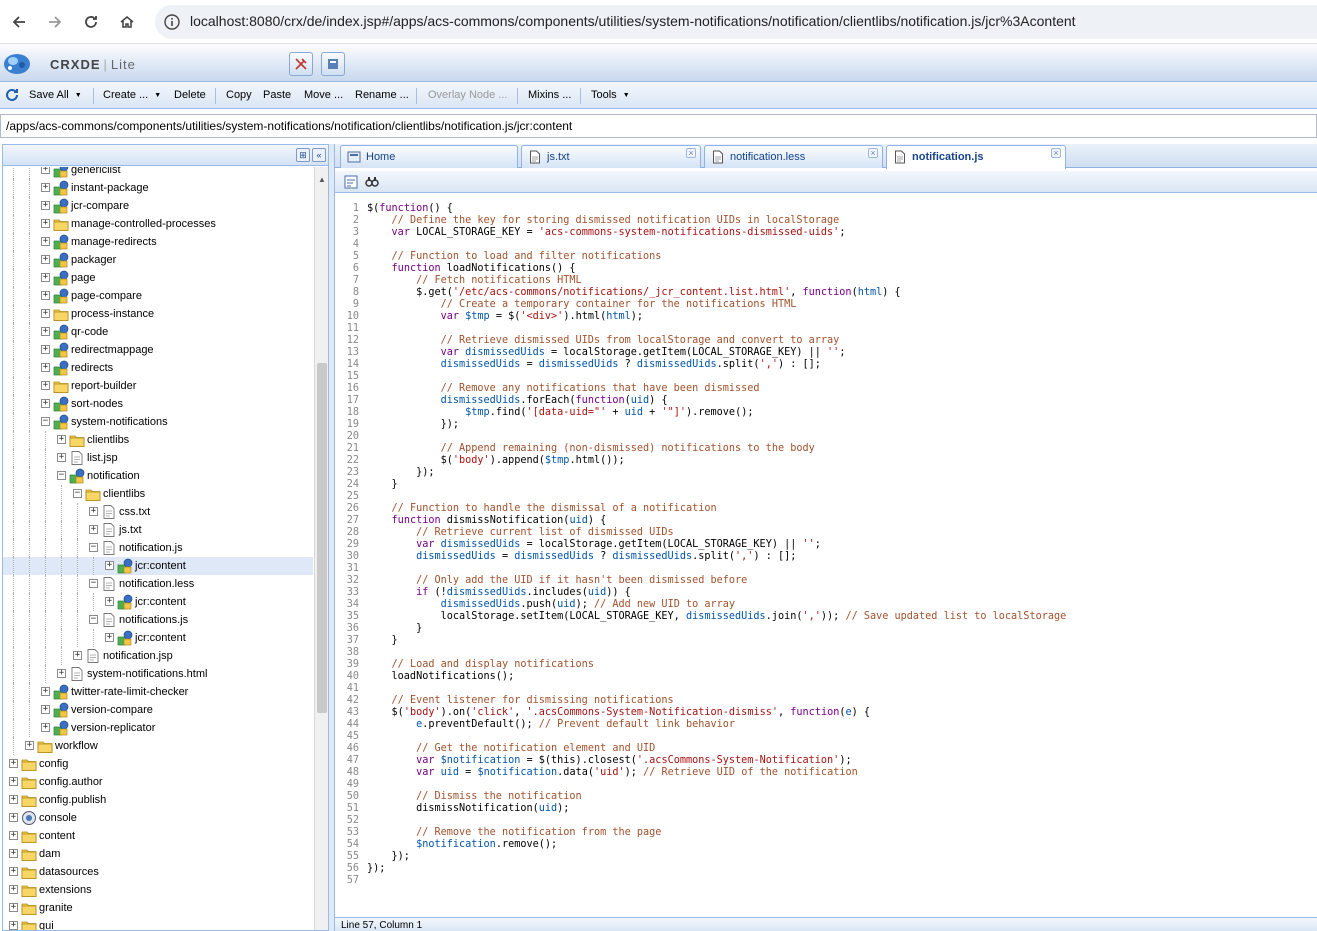  Describe the element at coordinates (468, 808) in the screenshot. I see `code-line: dismissNotification(uid);` at that location.